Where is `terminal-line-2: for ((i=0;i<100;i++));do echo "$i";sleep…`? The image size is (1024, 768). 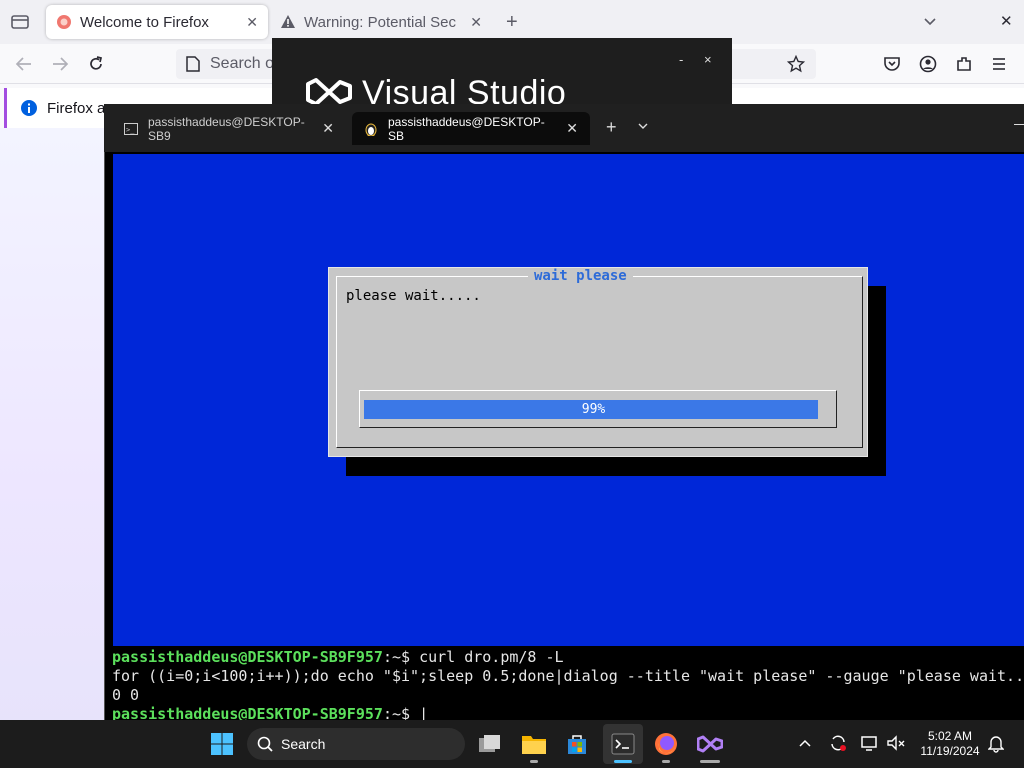
terminal-line-2: for ((i=0;i<100;i++));do echo "$i";sleep… is located at coordinates (568, 676).